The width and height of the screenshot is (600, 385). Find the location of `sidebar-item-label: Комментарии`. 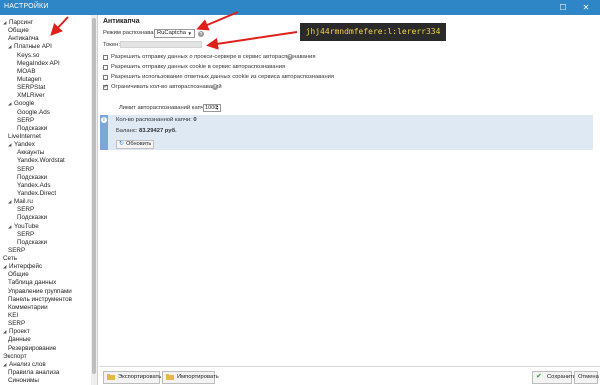

sidebar-item-label: Комментарии is located at coordinates (28, 307).